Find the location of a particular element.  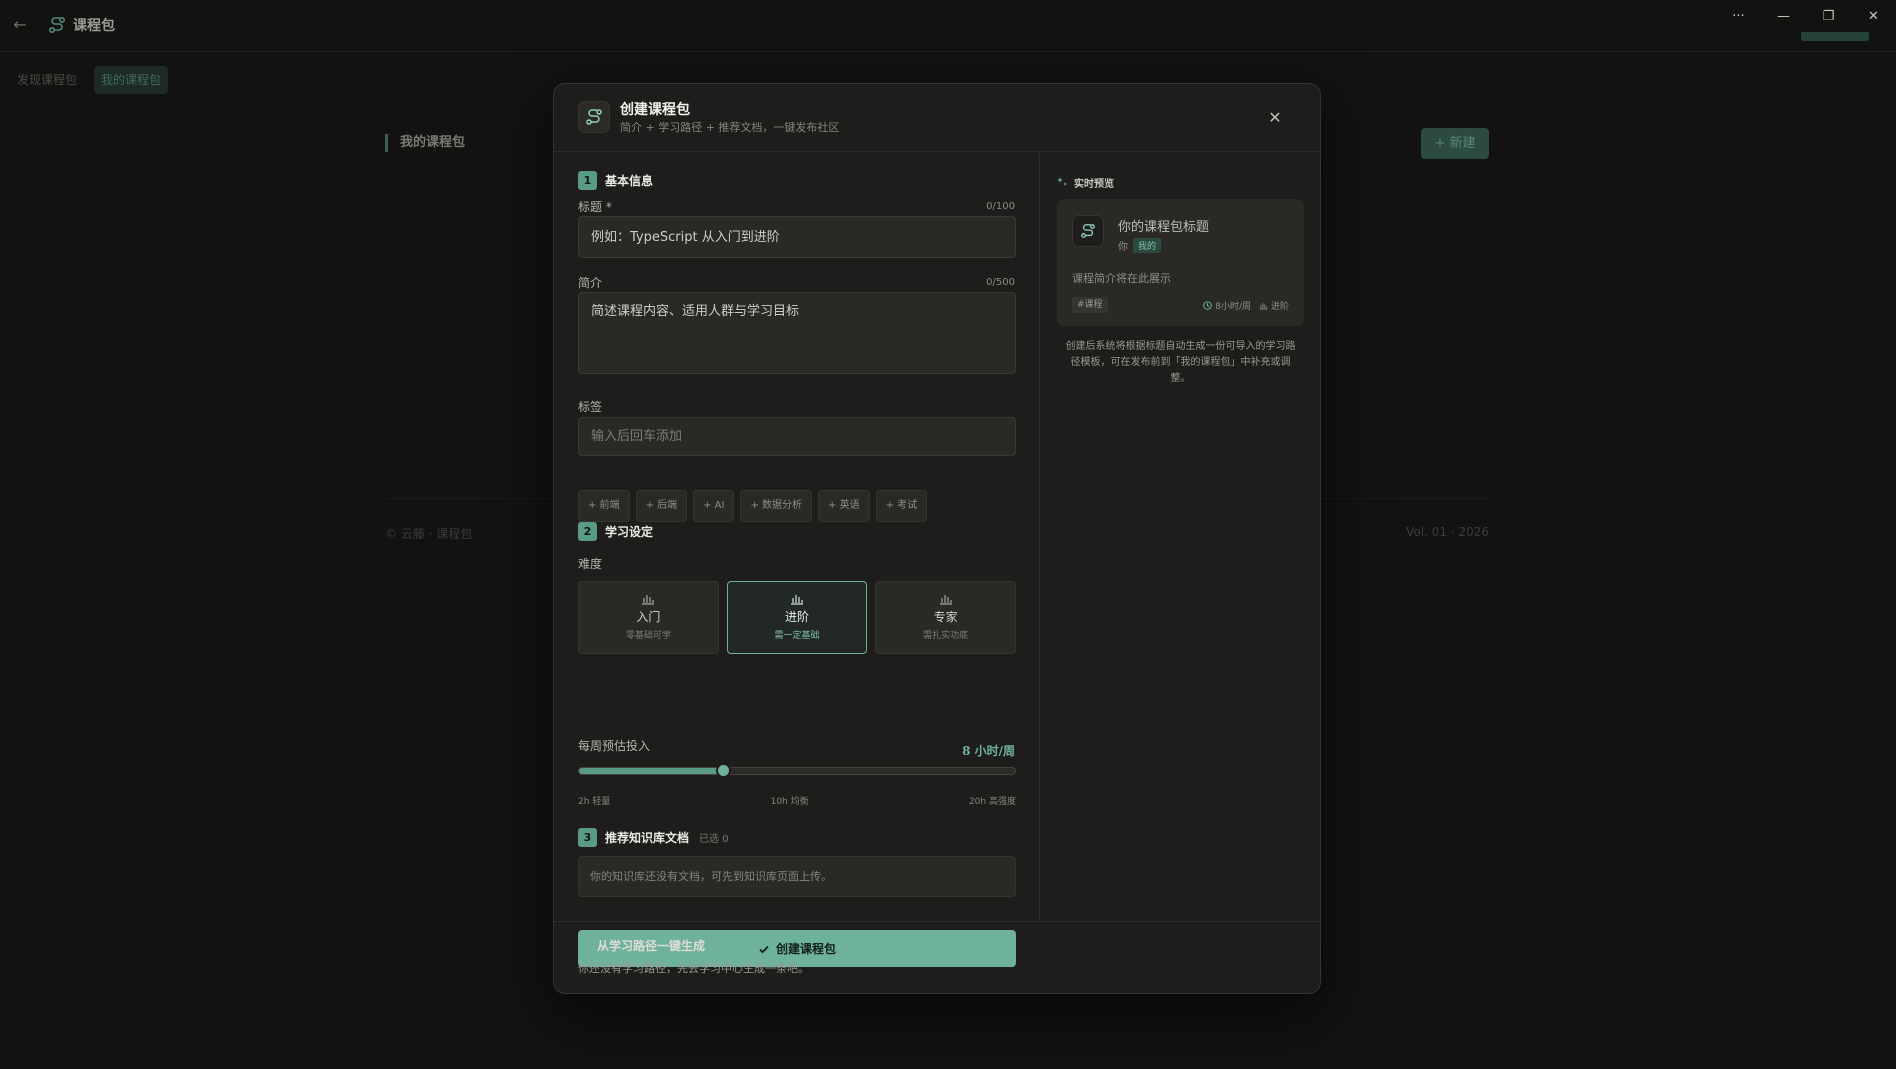

level-name: 专家 is located at coordinates (945, 617).